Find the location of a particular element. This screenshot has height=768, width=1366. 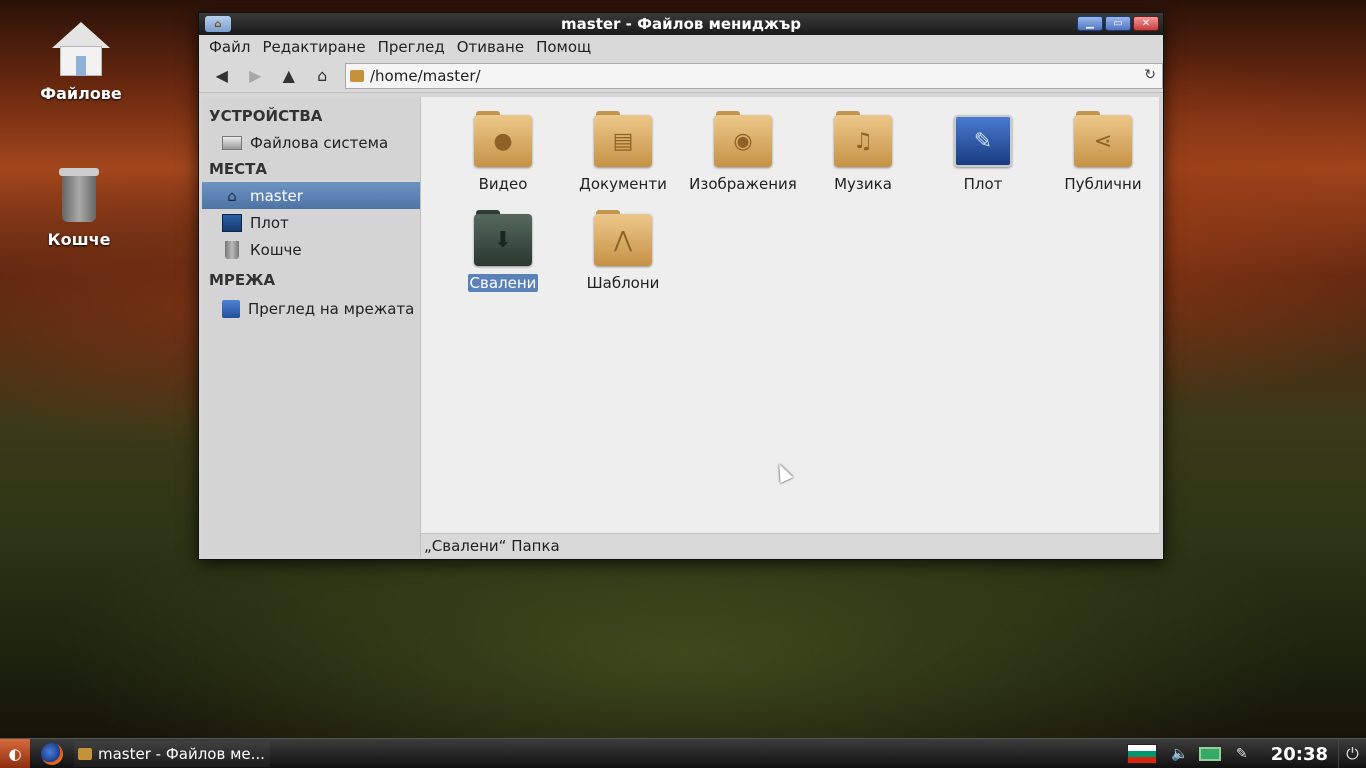

home-button: ⌂ is located at coordinates (323, 76).